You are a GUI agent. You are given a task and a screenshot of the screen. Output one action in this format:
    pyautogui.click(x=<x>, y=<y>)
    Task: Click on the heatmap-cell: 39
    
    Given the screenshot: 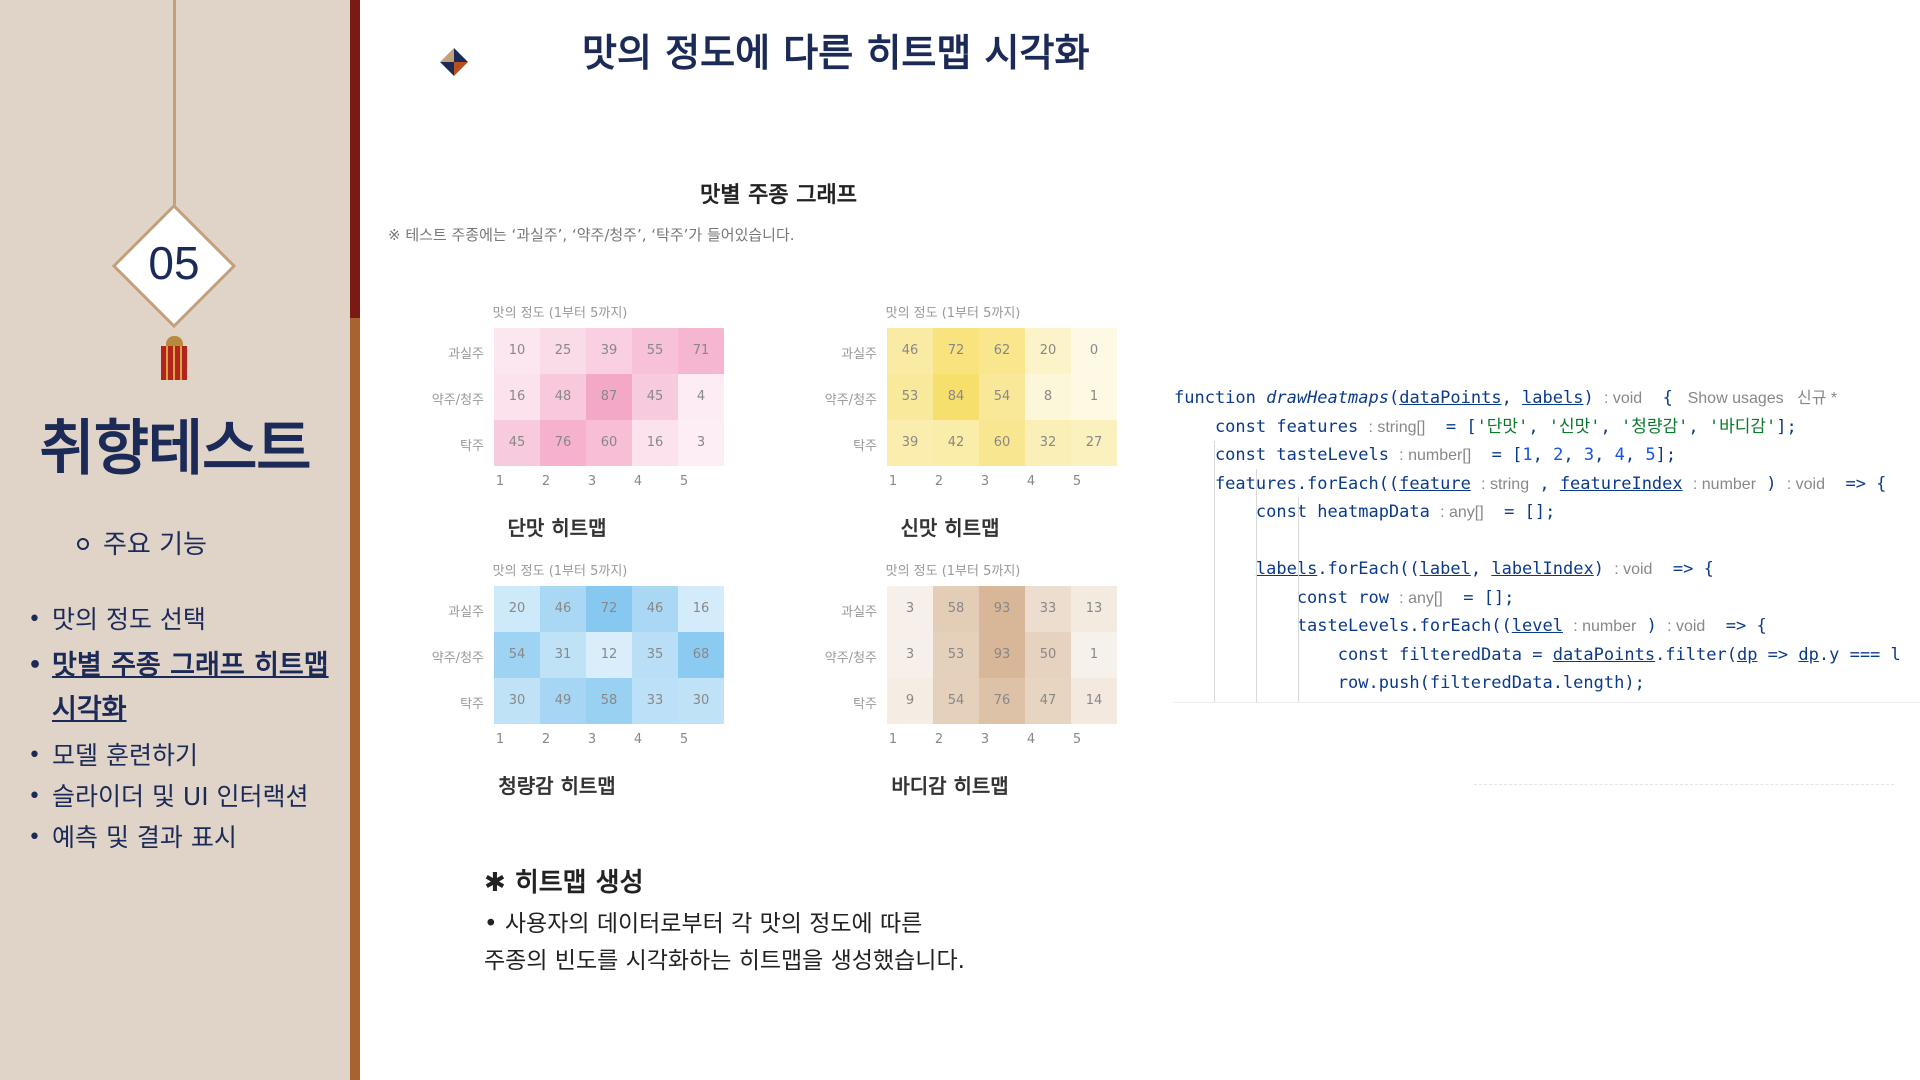 What is the action you would take?
    pyautogui.click(x=910, y=443)
    